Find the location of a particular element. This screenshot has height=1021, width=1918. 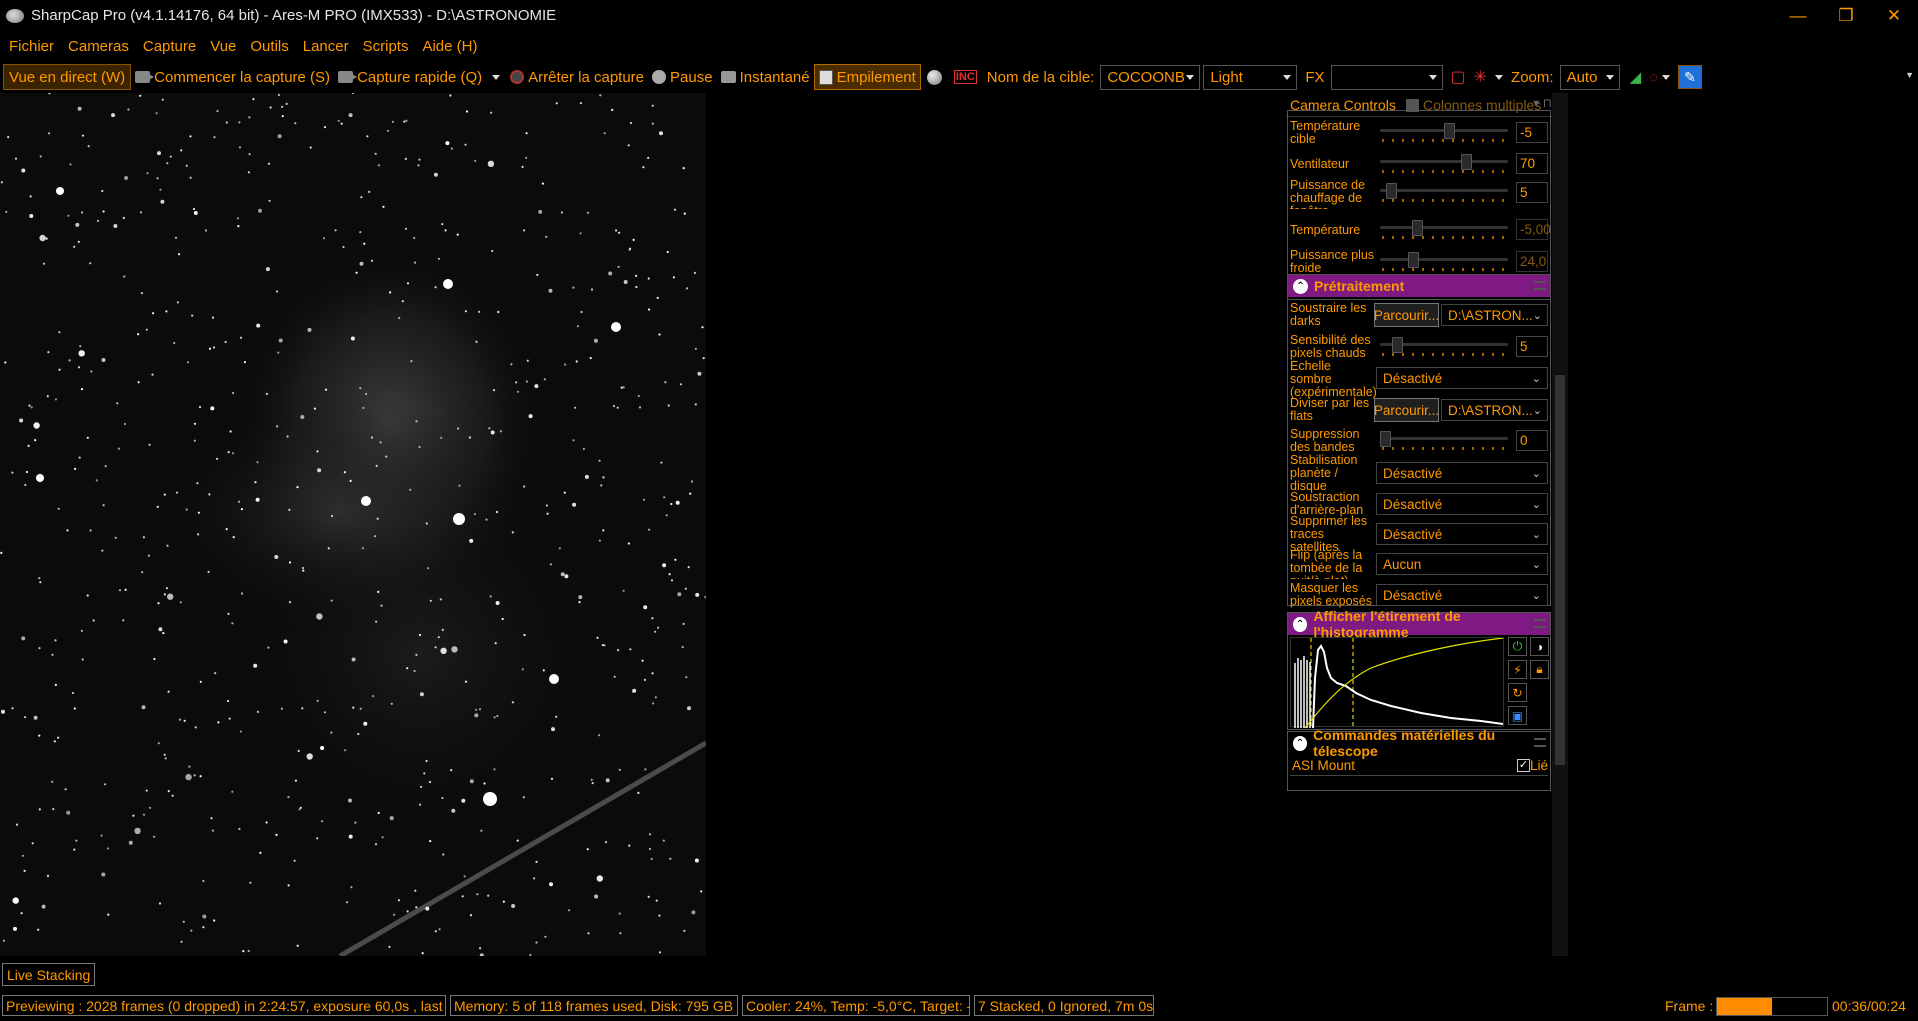

live-stacking-tab: Live Stacking is located at coordinates (49, 974).